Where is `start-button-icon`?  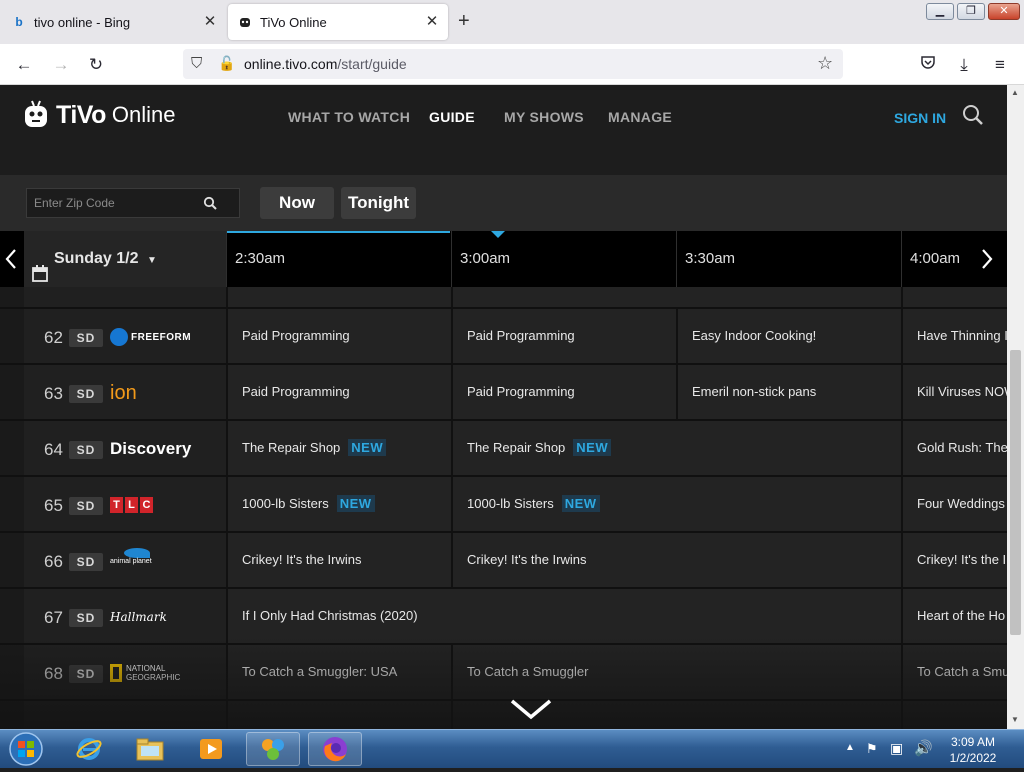 start-button-icon is located at coordinates (26, 749).